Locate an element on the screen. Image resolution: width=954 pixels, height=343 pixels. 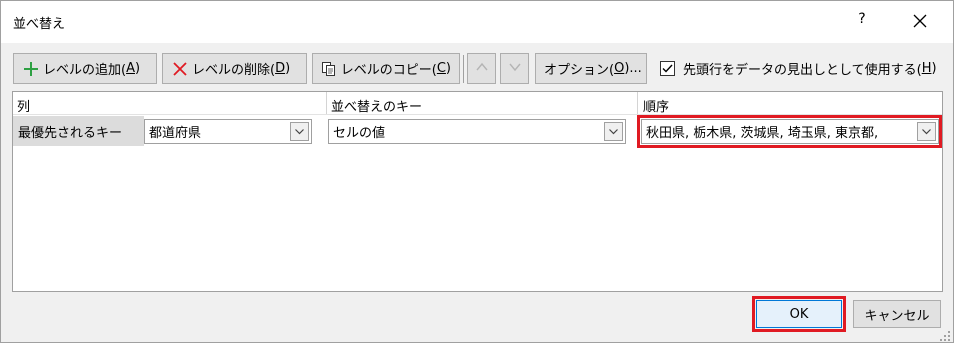
column-select-value: 都道府県 is located at coordinates (175, 133).